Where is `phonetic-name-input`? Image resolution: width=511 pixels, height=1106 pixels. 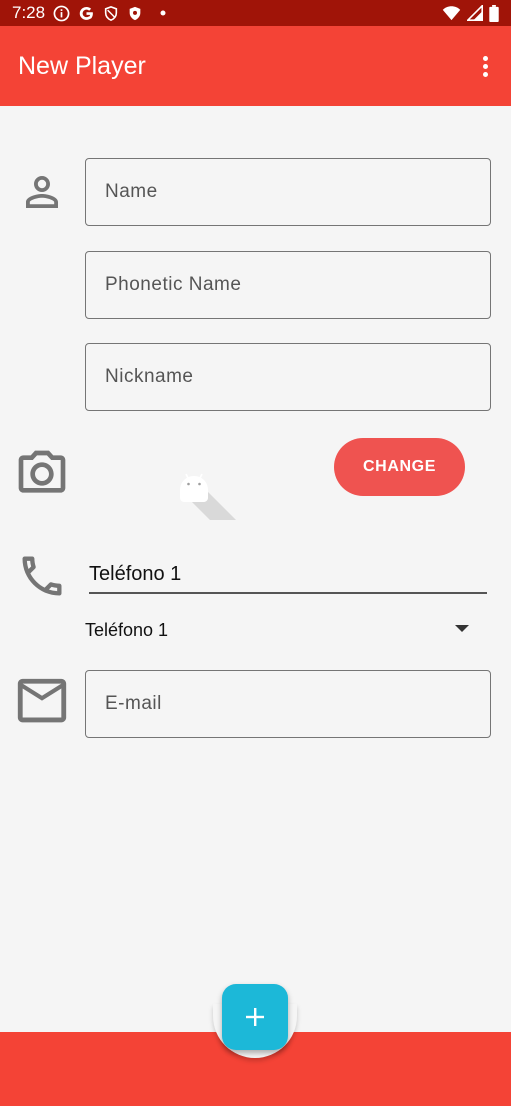
phonetic-name-input is located at coordinates (297, 285).